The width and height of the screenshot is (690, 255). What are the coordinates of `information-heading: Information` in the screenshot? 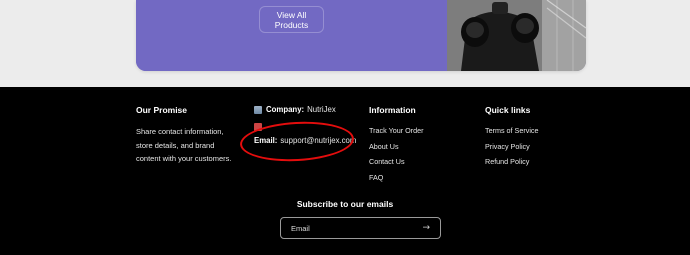 It's located at (392, 110).